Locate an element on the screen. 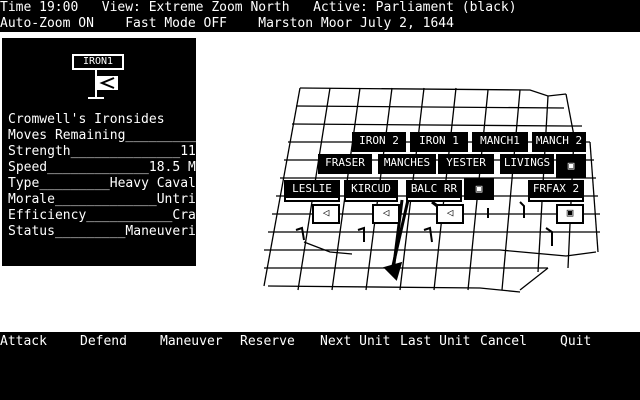  stat-value: Untried is located at coordinates (184, 199).